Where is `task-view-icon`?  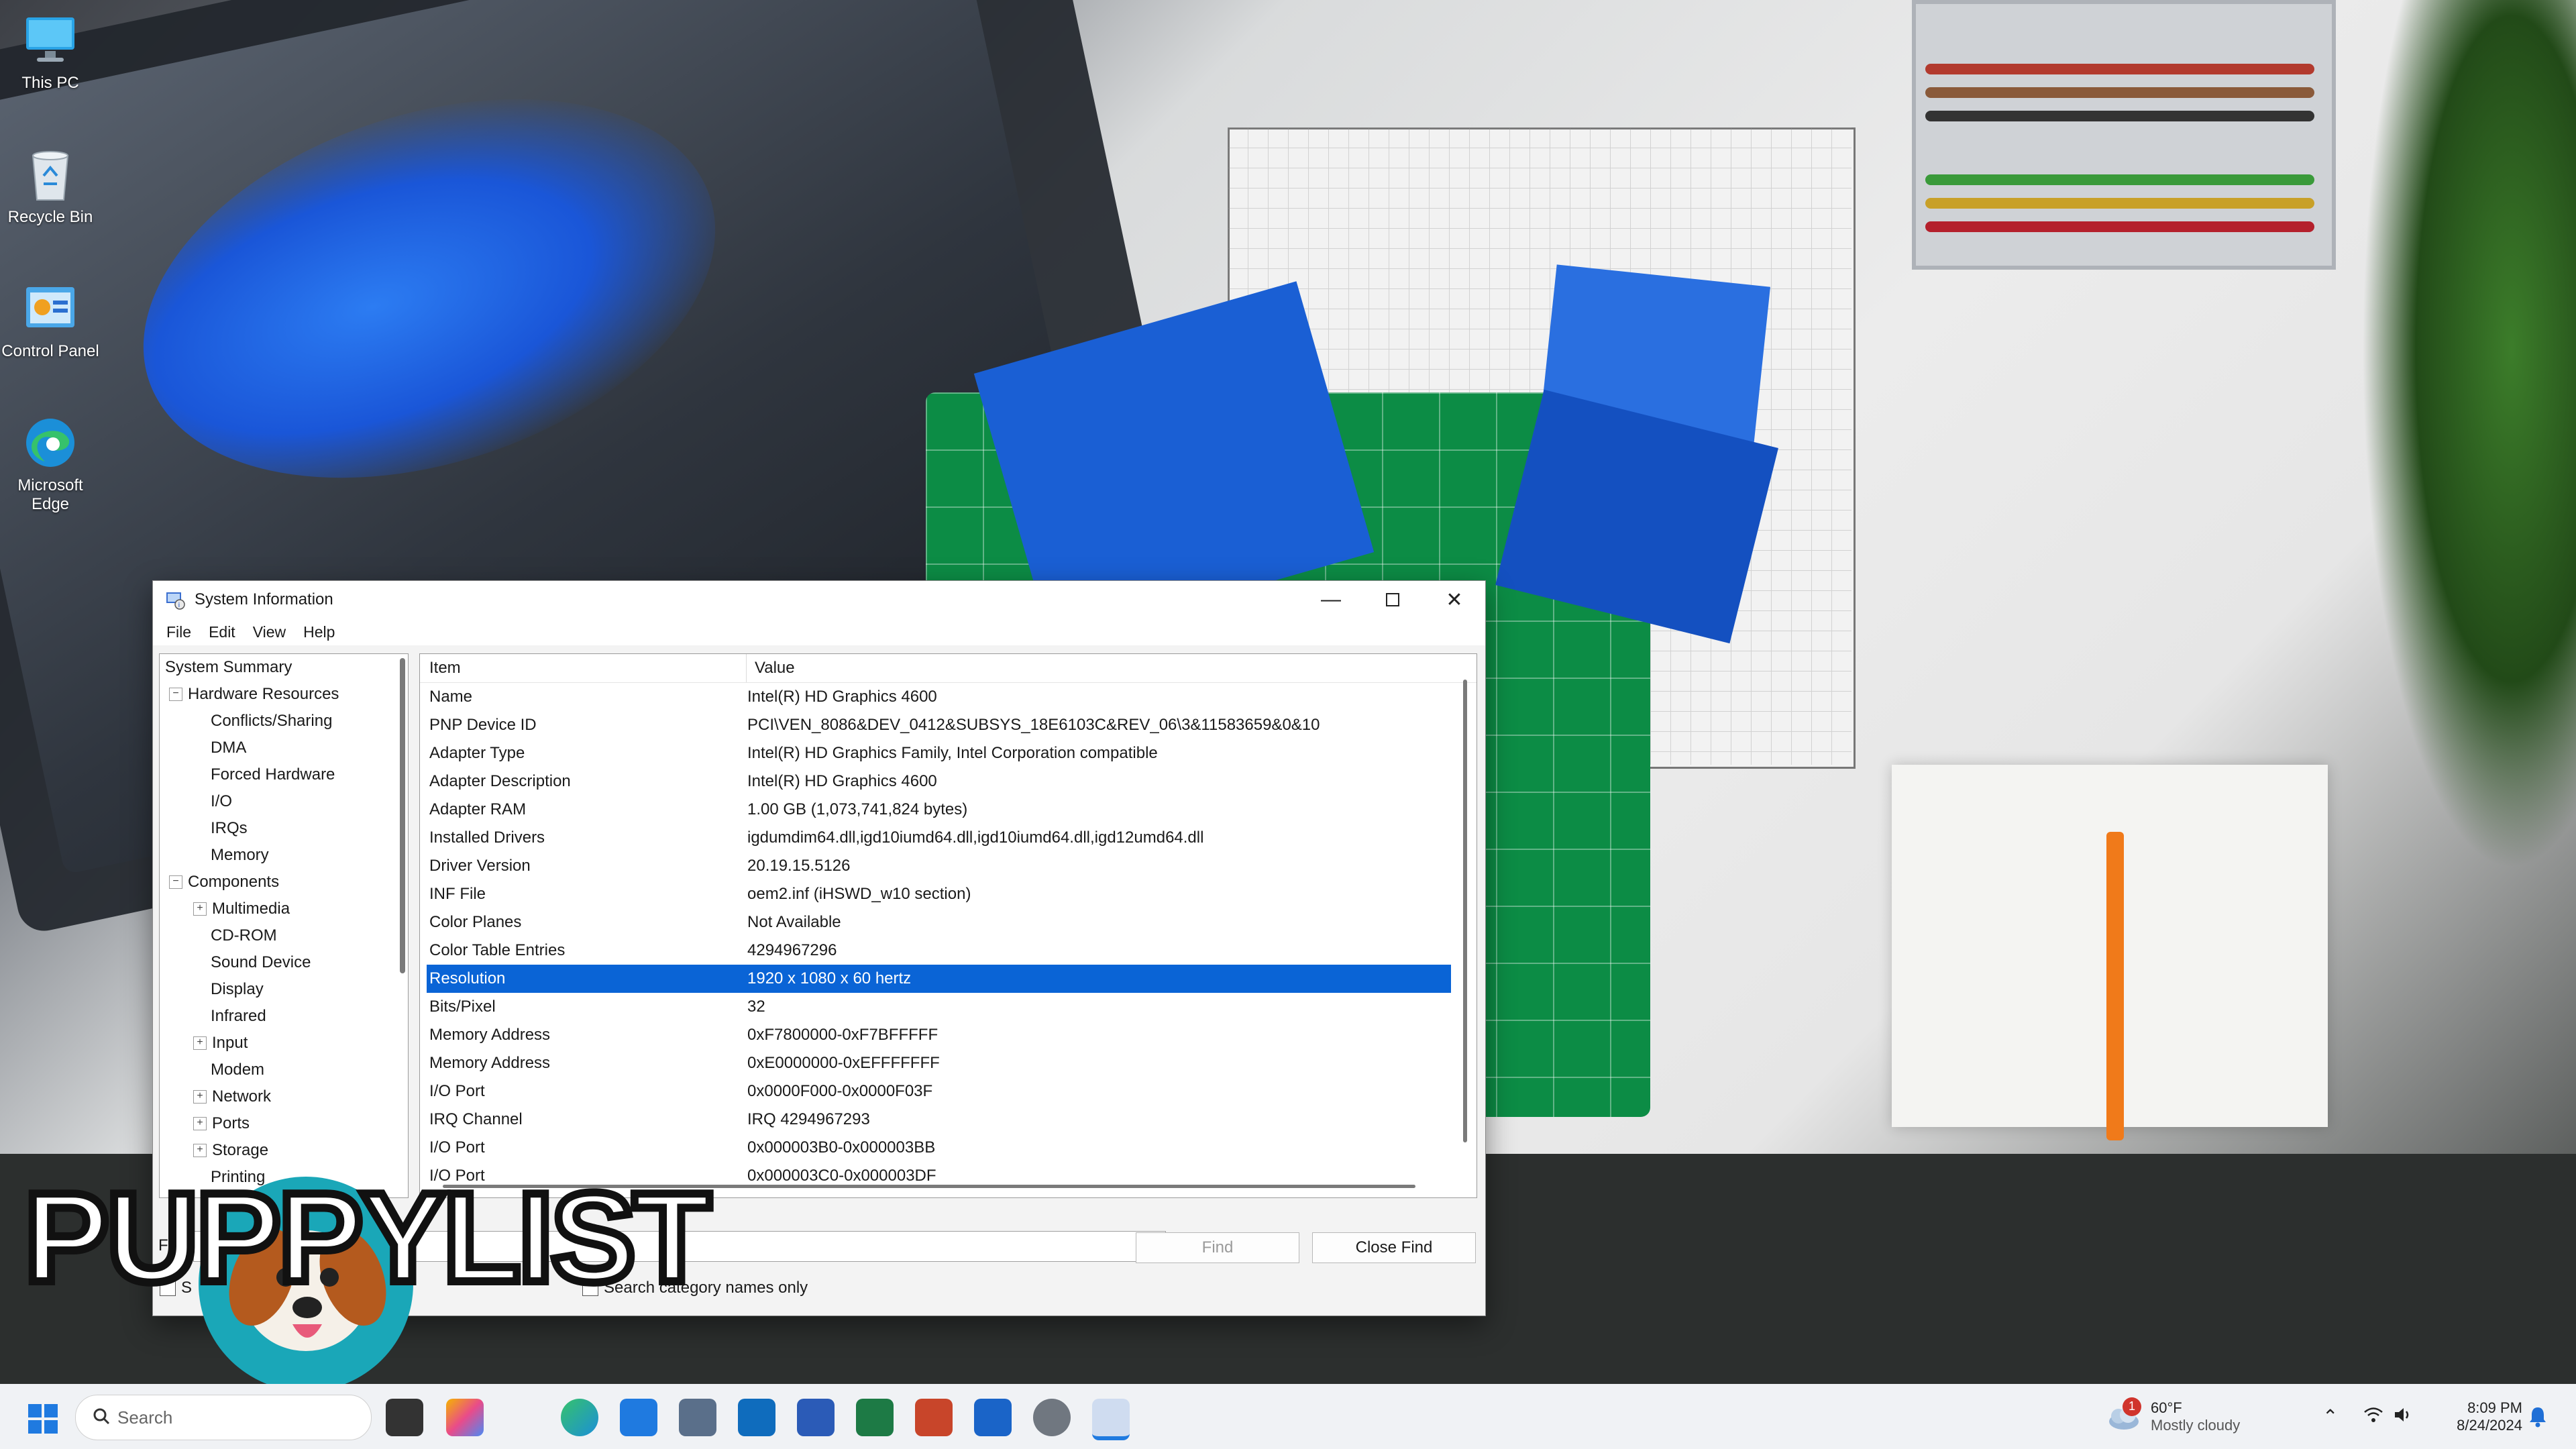 task-view-icon is located at coordinates (404, 1417).